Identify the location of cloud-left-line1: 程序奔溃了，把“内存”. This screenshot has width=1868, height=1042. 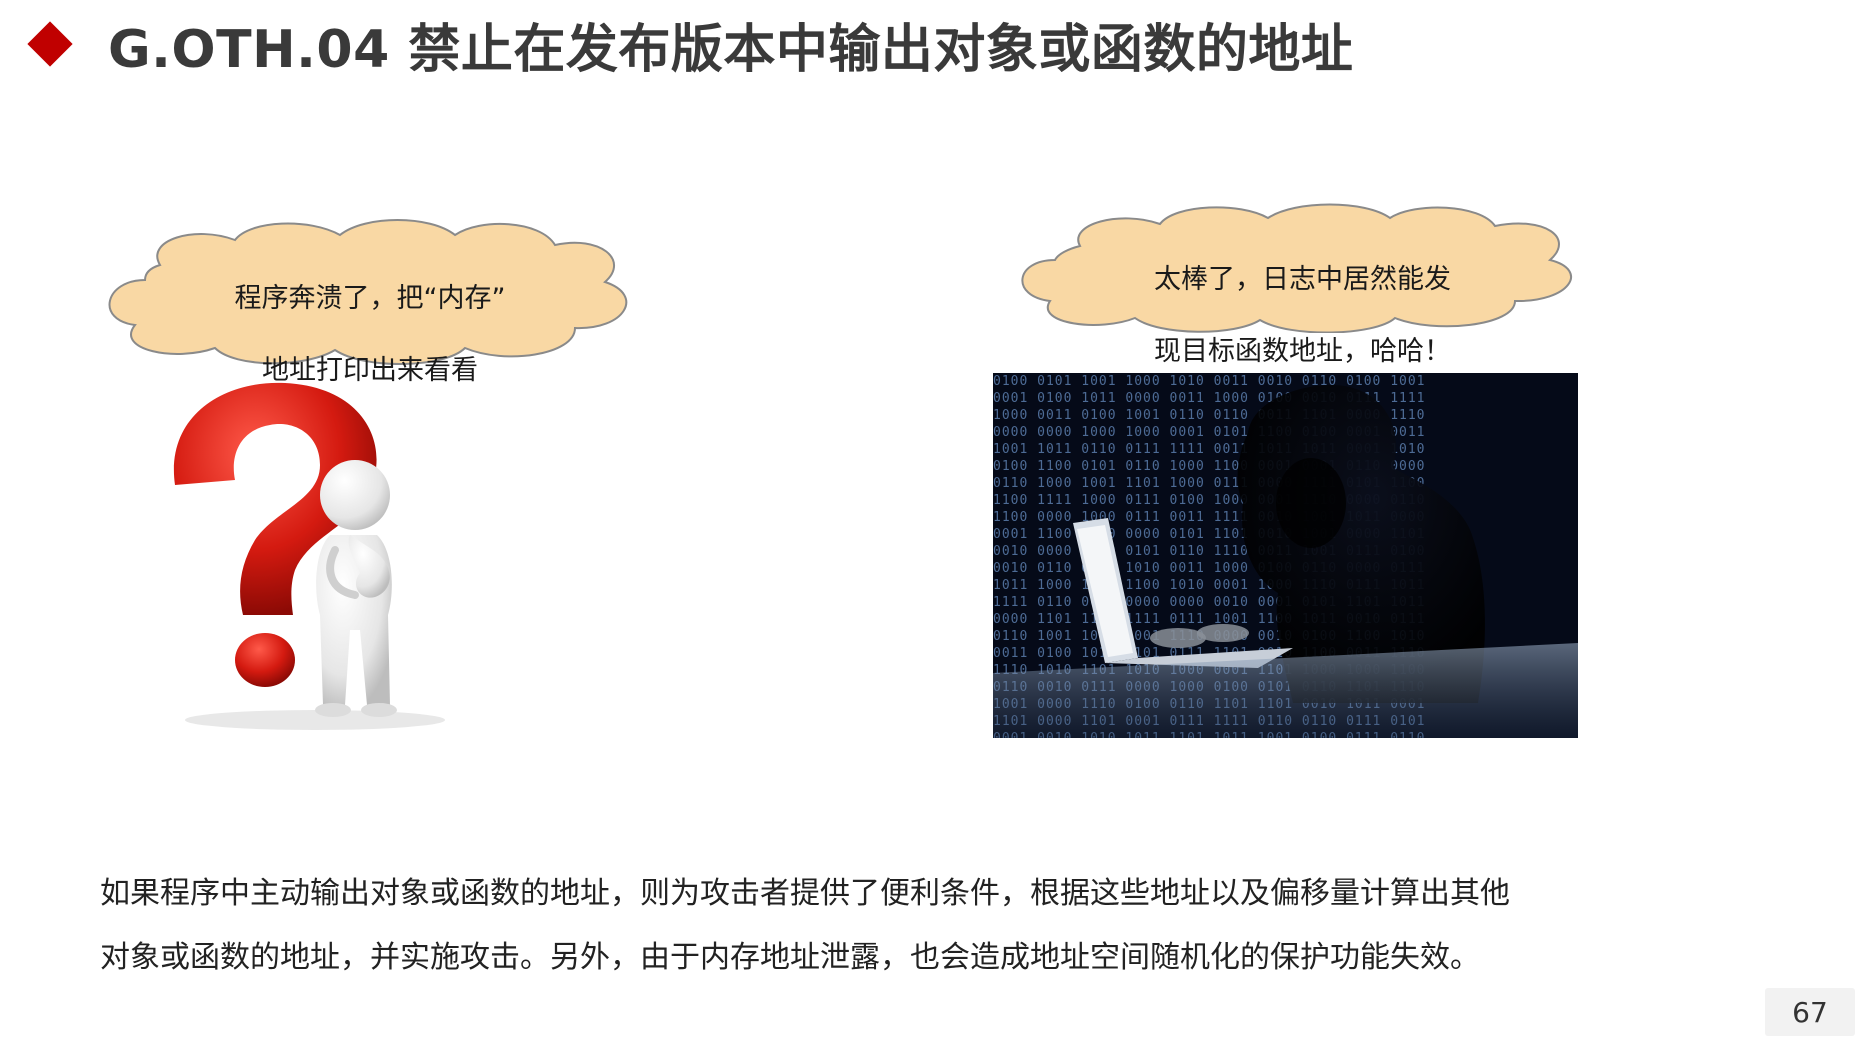
(370, 298).